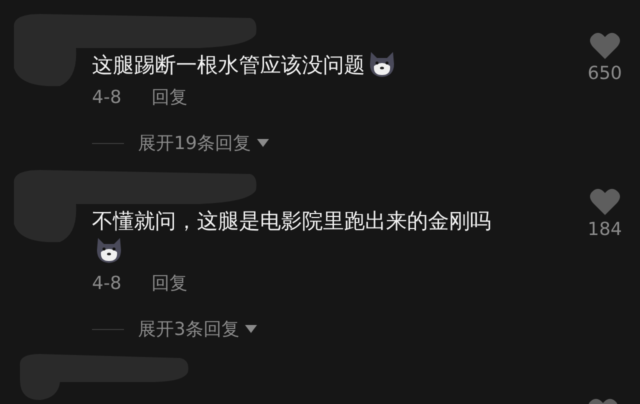 Image resolution: width=640 pixels, height=404 pixels. Describe the element at coordinates (605, 229) in the screenshot. I see `like-count: 184` at that location.